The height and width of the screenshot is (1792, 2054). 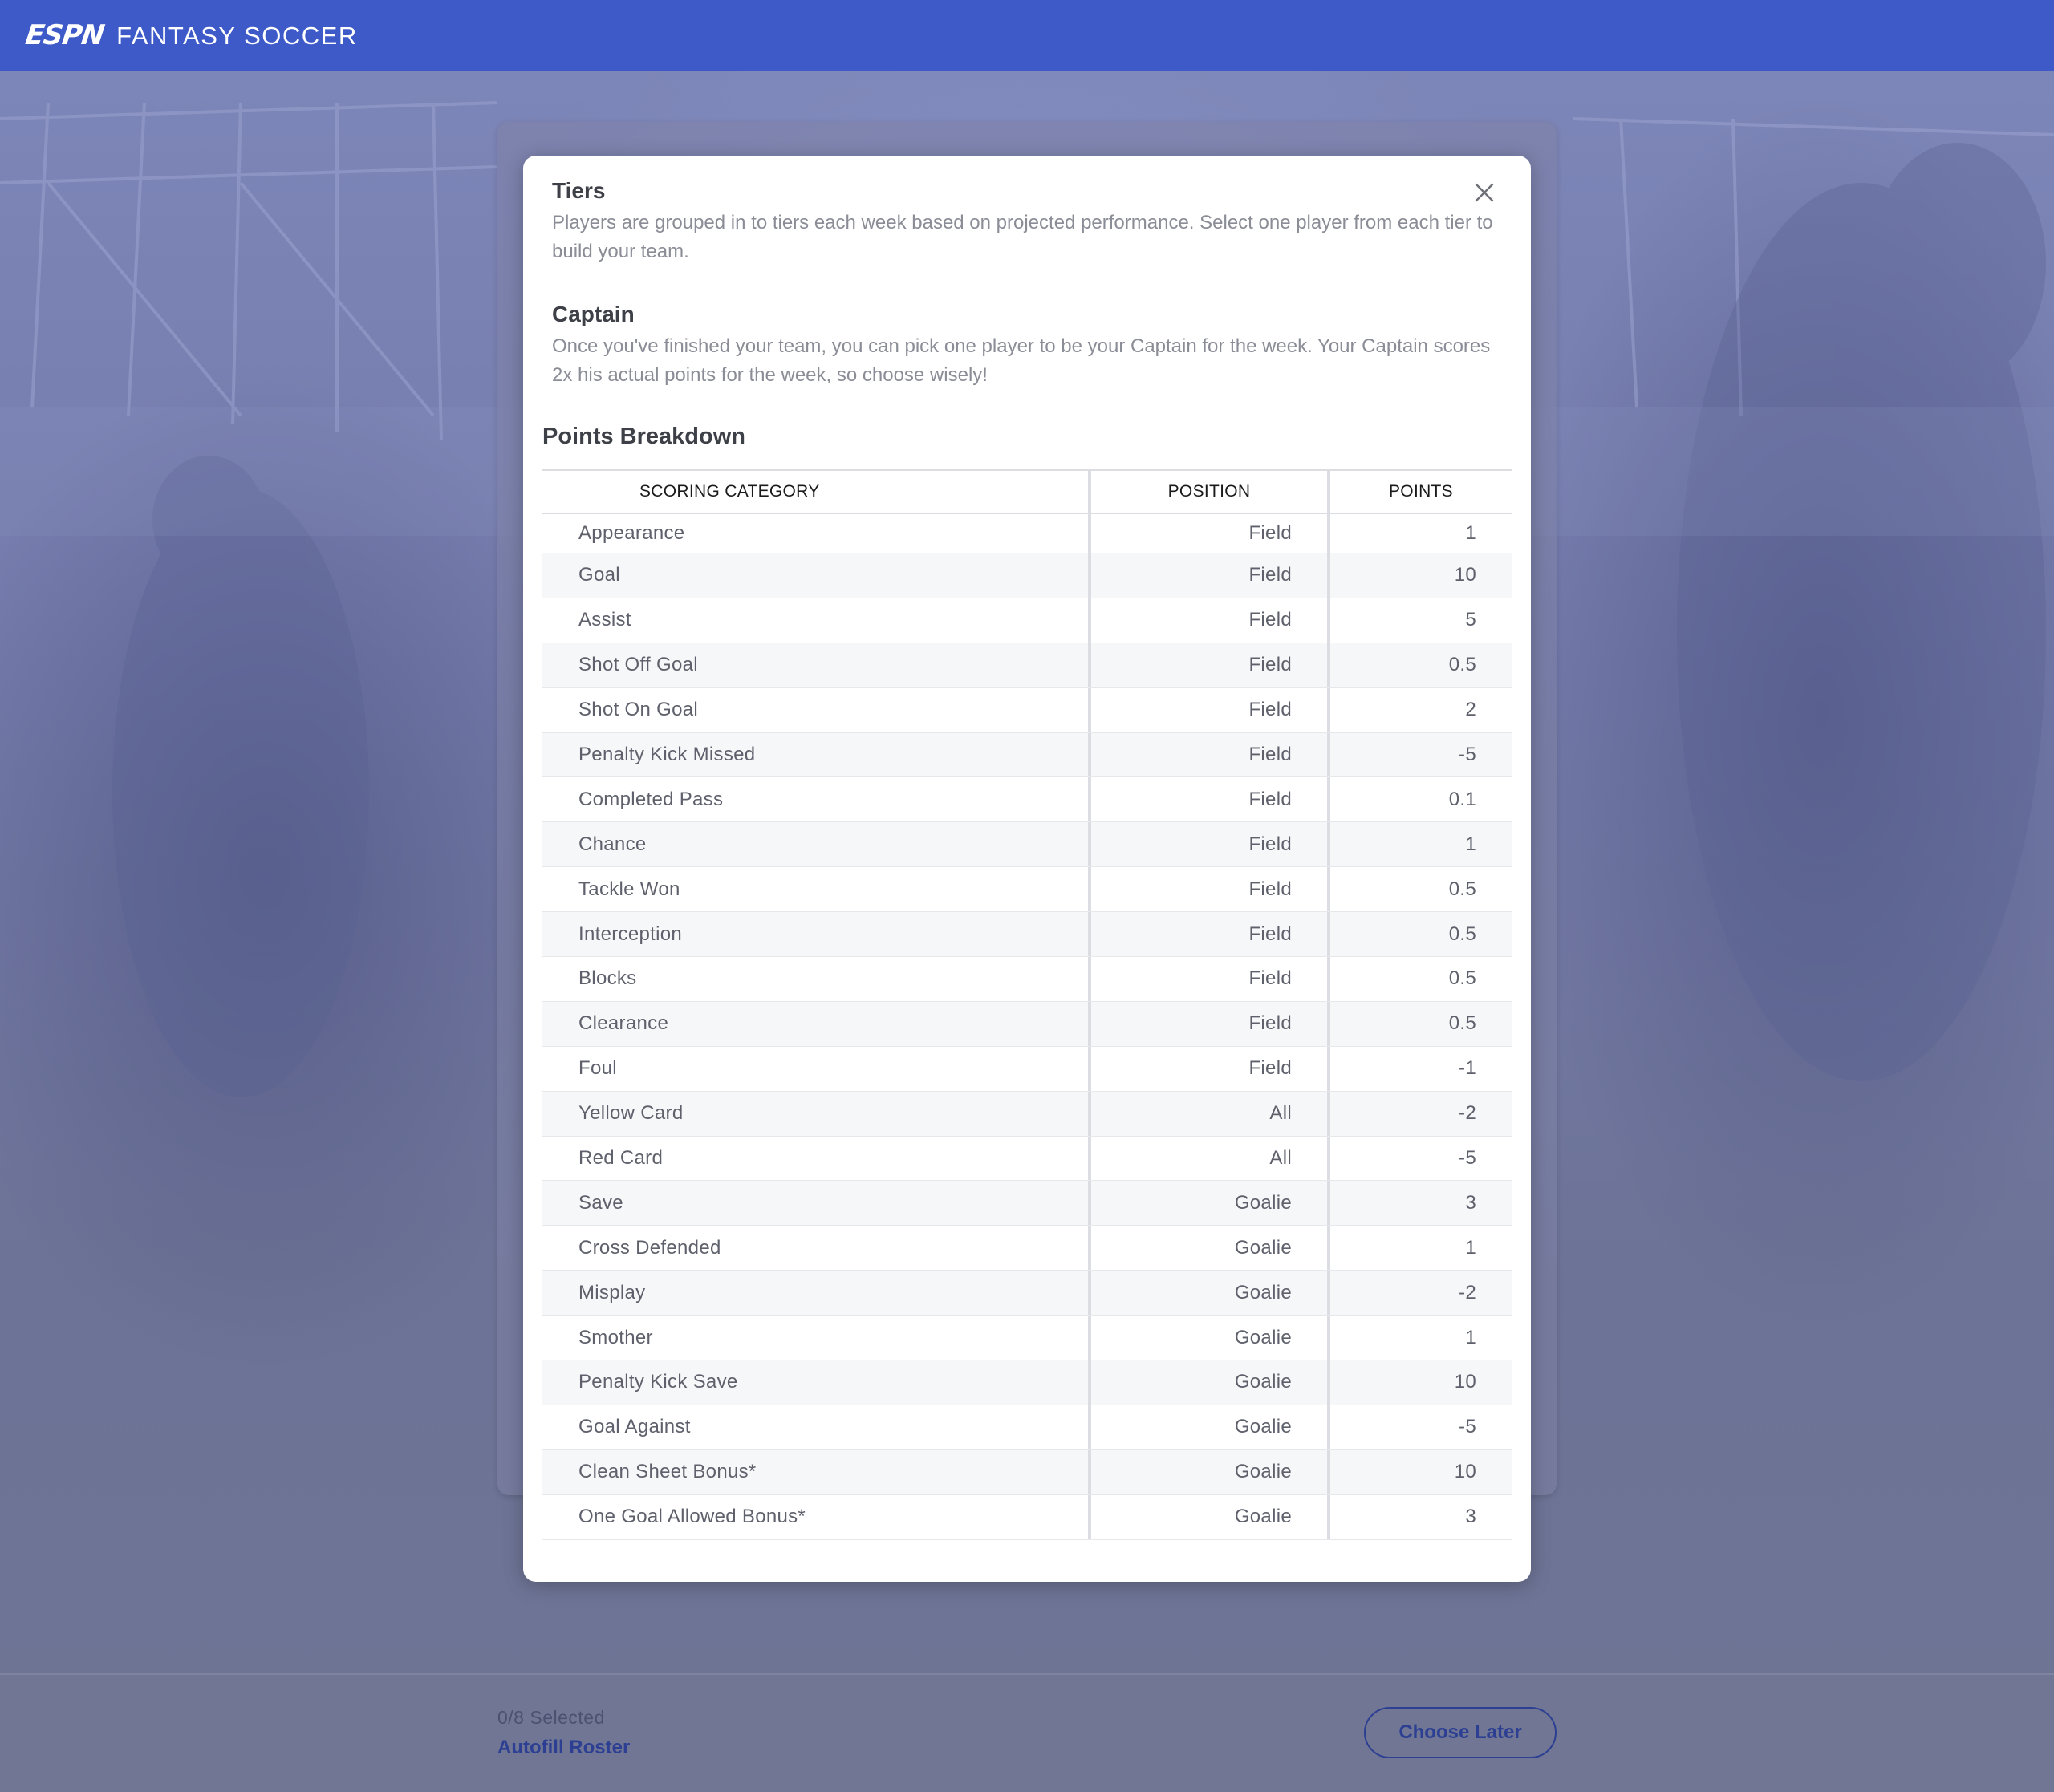 What do you see at coordinates (579, 191) in the screenshot?
I see `tiers-title: Tiers` at bounding box center [579, 191].